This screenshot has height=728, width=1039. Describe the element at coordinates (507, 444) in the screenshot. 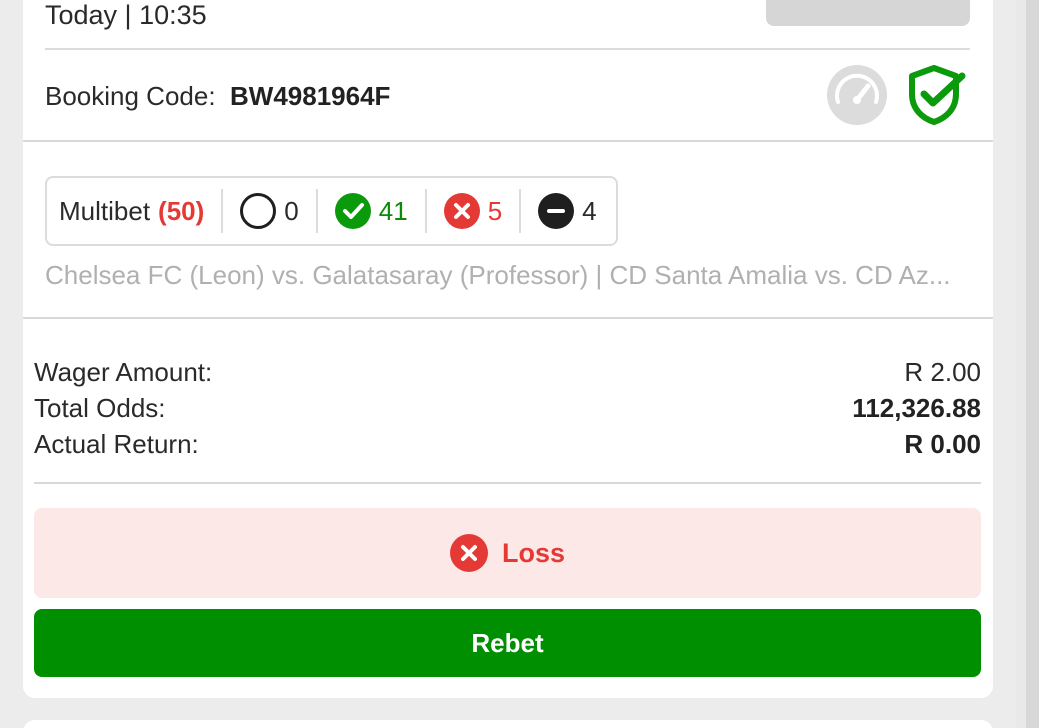

I see `actual-return-row: Actual Return: R 0.00` at that location.